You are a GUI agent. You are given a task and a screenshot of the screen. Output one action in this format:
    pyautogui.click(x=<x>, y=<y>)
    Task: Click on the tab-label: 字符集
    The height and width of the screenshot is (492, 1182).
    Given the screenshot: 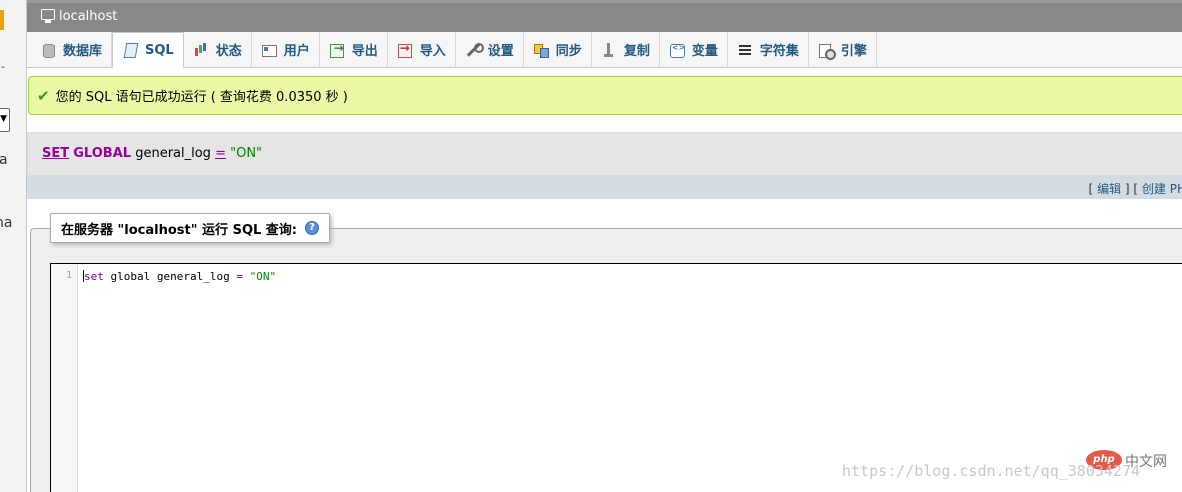 What is the action you would take?
    pyautogui.click(x=779, y=51)
    